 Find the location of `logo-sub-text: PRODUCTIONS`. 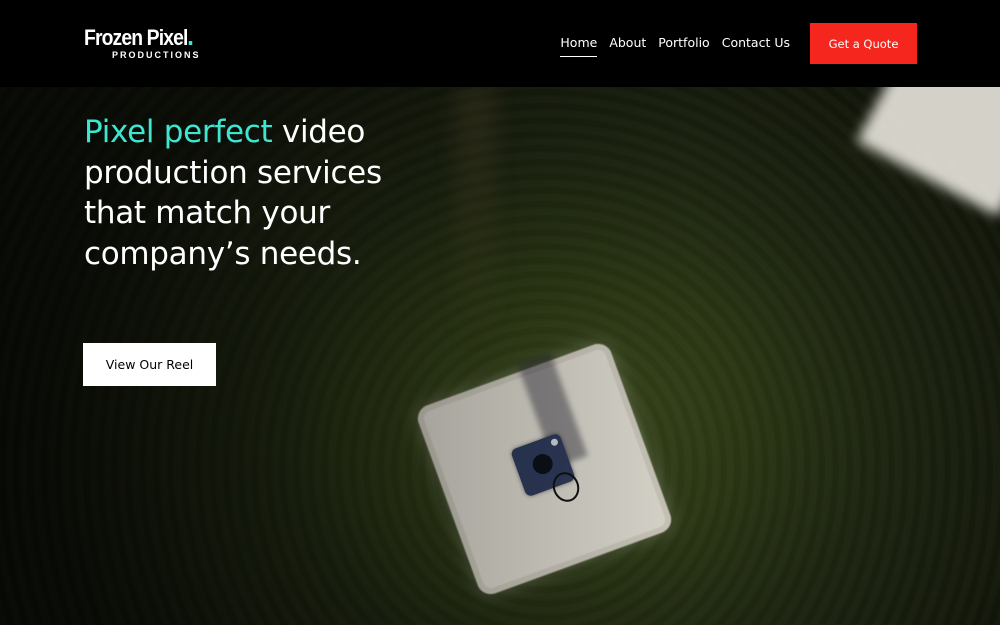

logo-sub-text: PRODUCTIONS is located at coordinates (156, 55).